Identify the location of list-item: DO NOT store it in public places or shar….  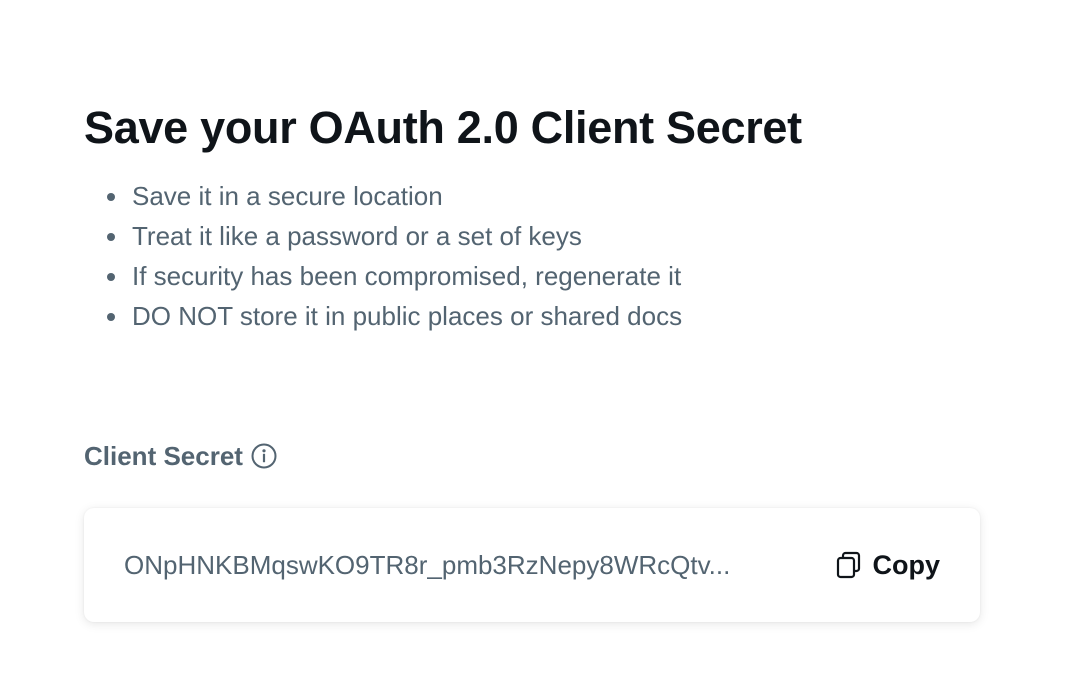
(383, 316).